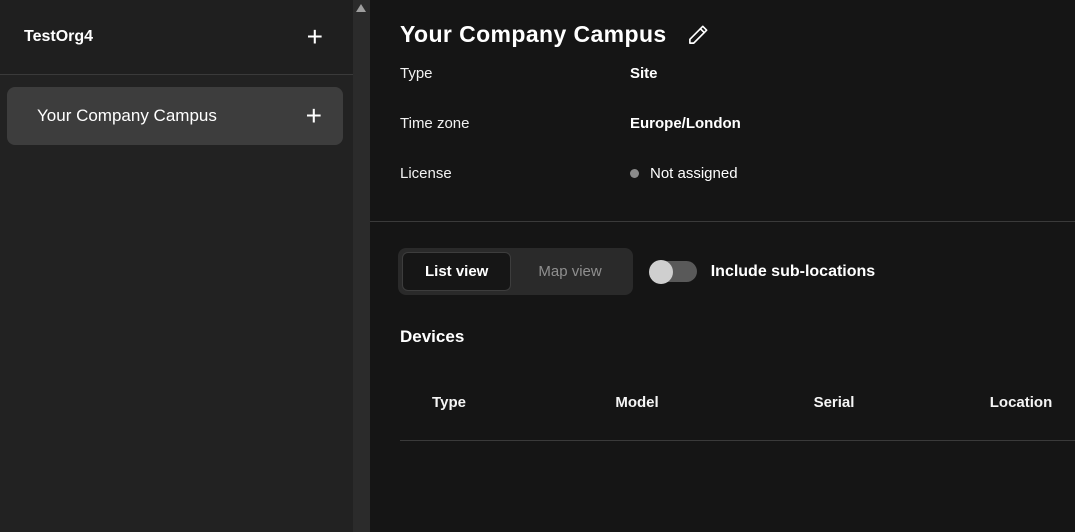  I want to click on column-header-model: Model, so click(637, 402).